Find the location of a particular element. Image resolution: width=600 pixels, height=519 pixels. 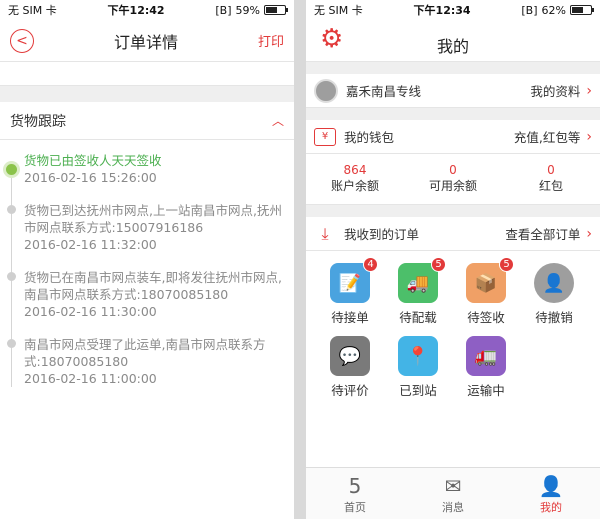

tab-home: 5 首页 is located at coordinates (355, 494).